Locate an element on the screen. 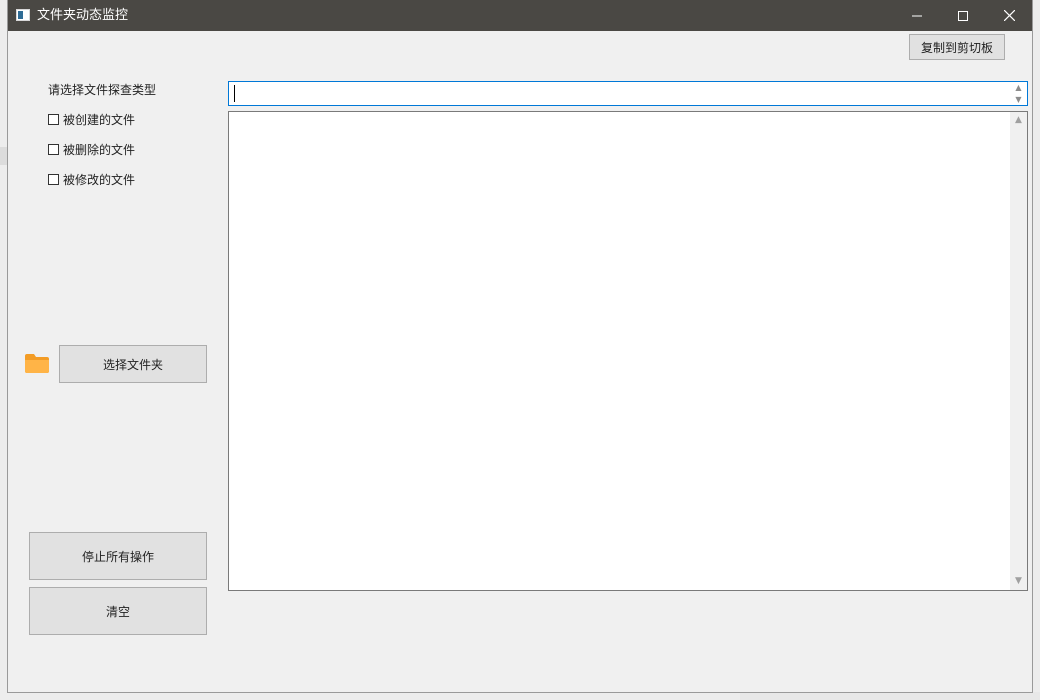  maximize-icon is located at coordinates (963, 15).